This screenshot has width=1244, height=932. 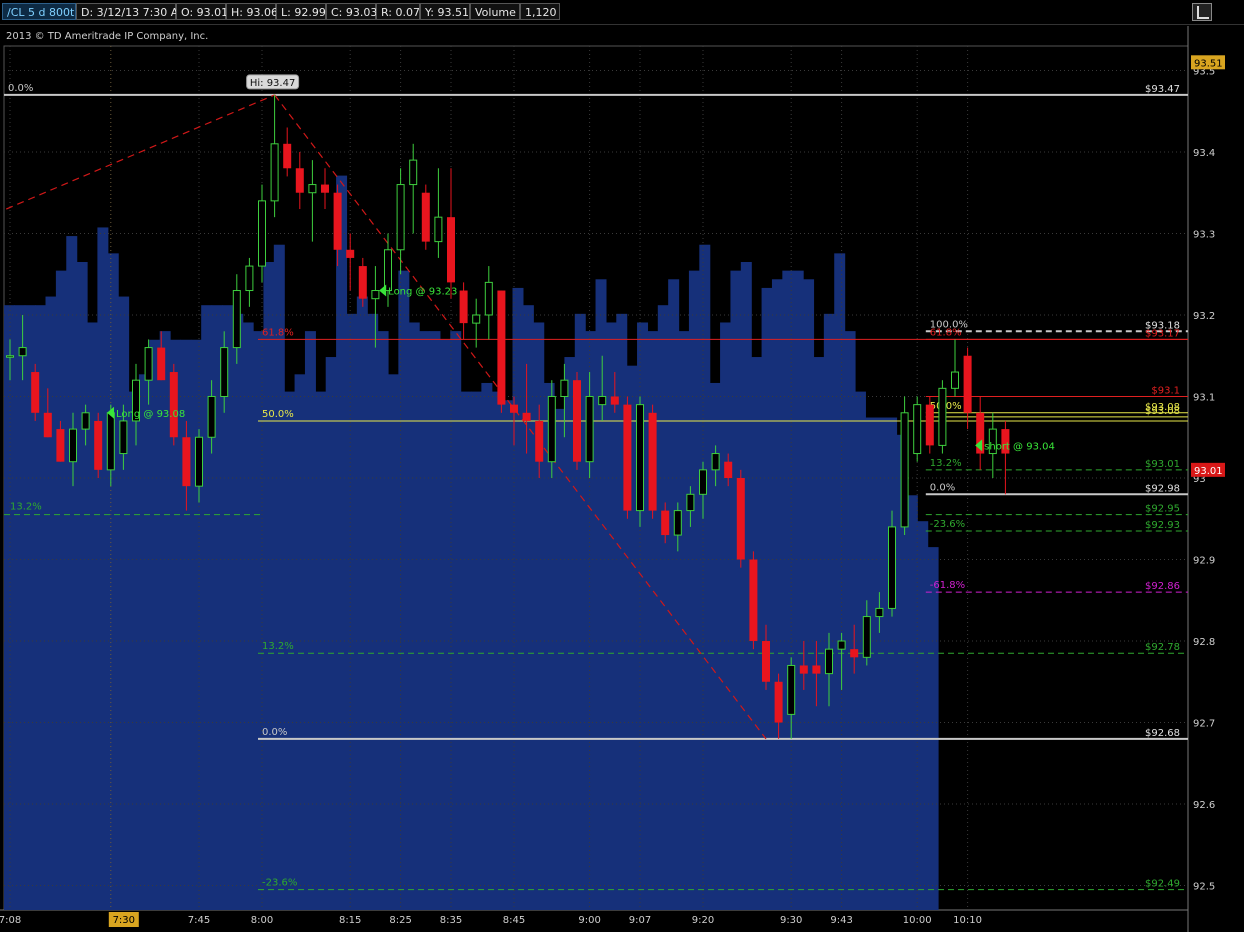 What do you see at coordinates (1162, 733) in the screenshot?
I see `fib-price-label: $92.68` at bounding box center [1162, 733].